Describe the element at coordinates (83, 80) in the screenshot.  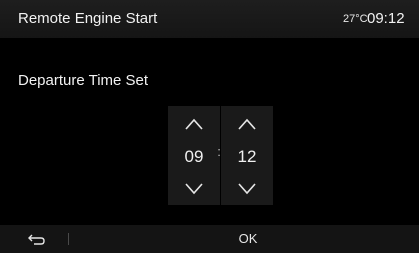
I see `departure-time-label: Departure Time Set` at that location.